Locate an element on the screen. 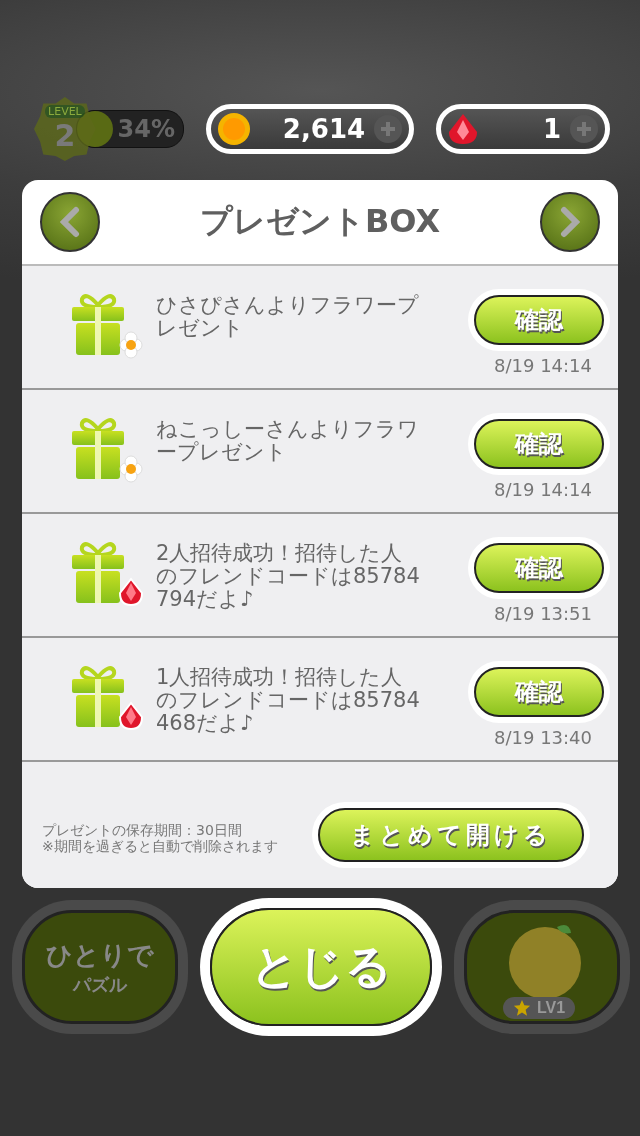  chevron-left-icon is located at coordinates (70, 222).